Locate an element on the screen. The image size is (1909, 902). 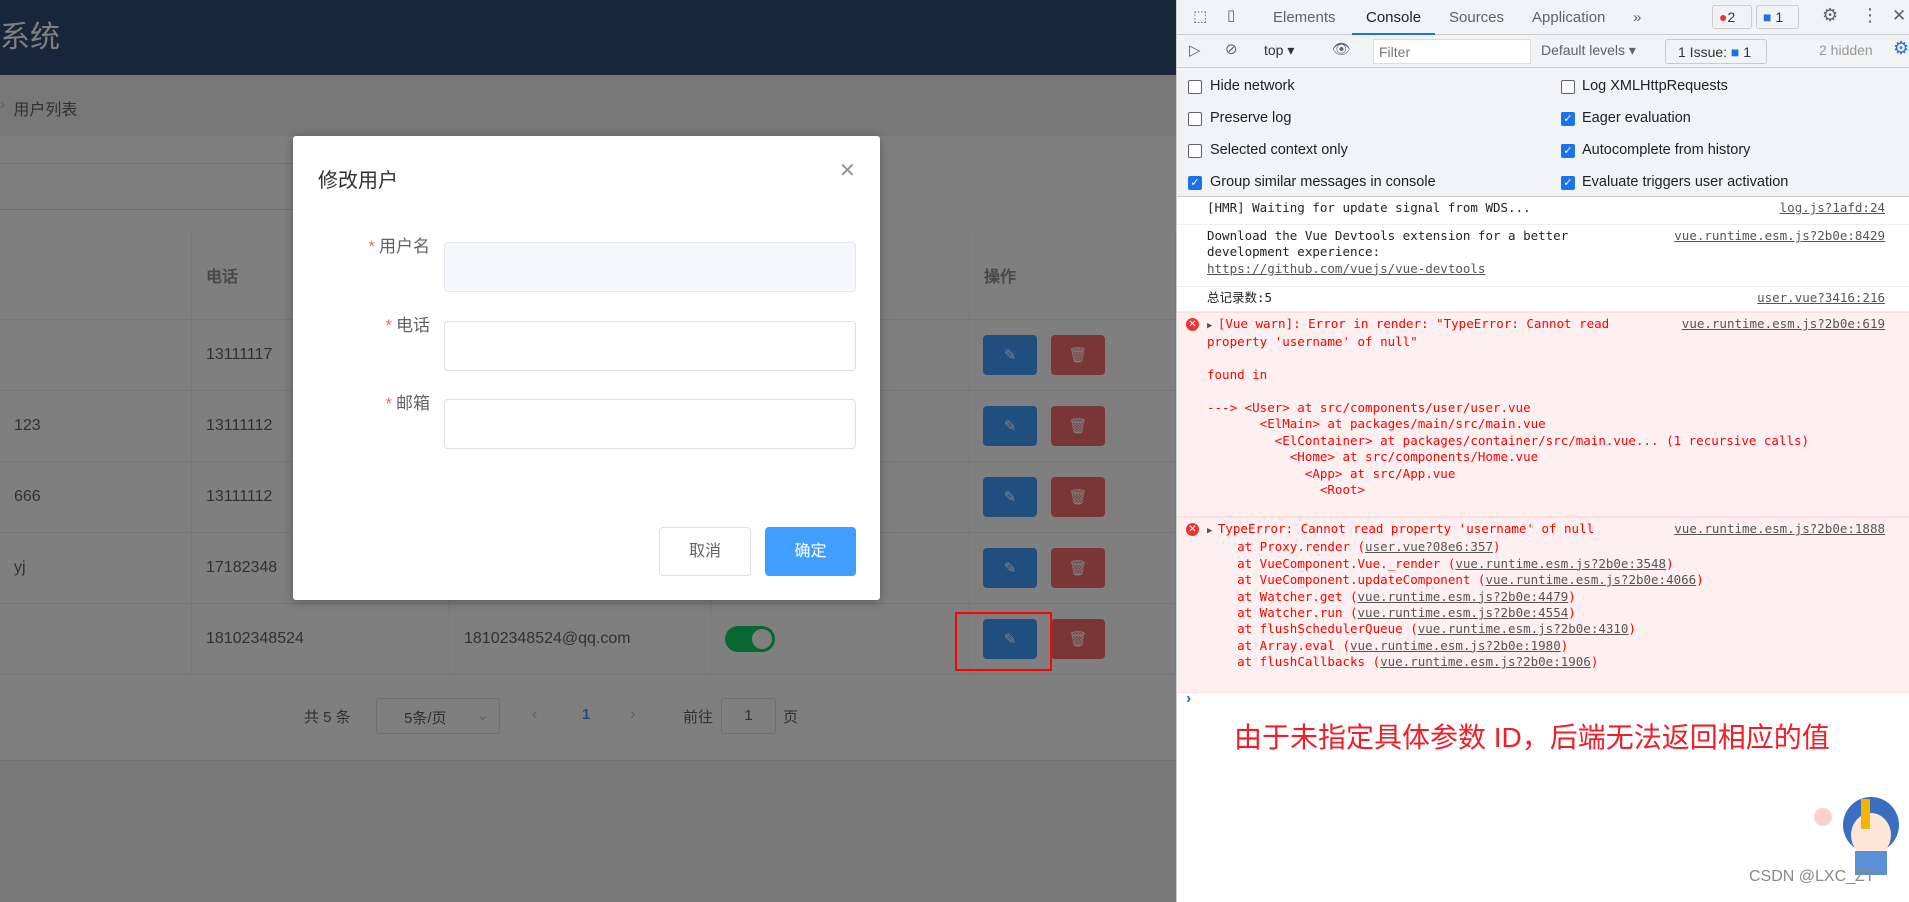
annotation-text: 由于未指定具体参数 ID，后端无法返回相应的值 is located at coordinates (1532, 737).